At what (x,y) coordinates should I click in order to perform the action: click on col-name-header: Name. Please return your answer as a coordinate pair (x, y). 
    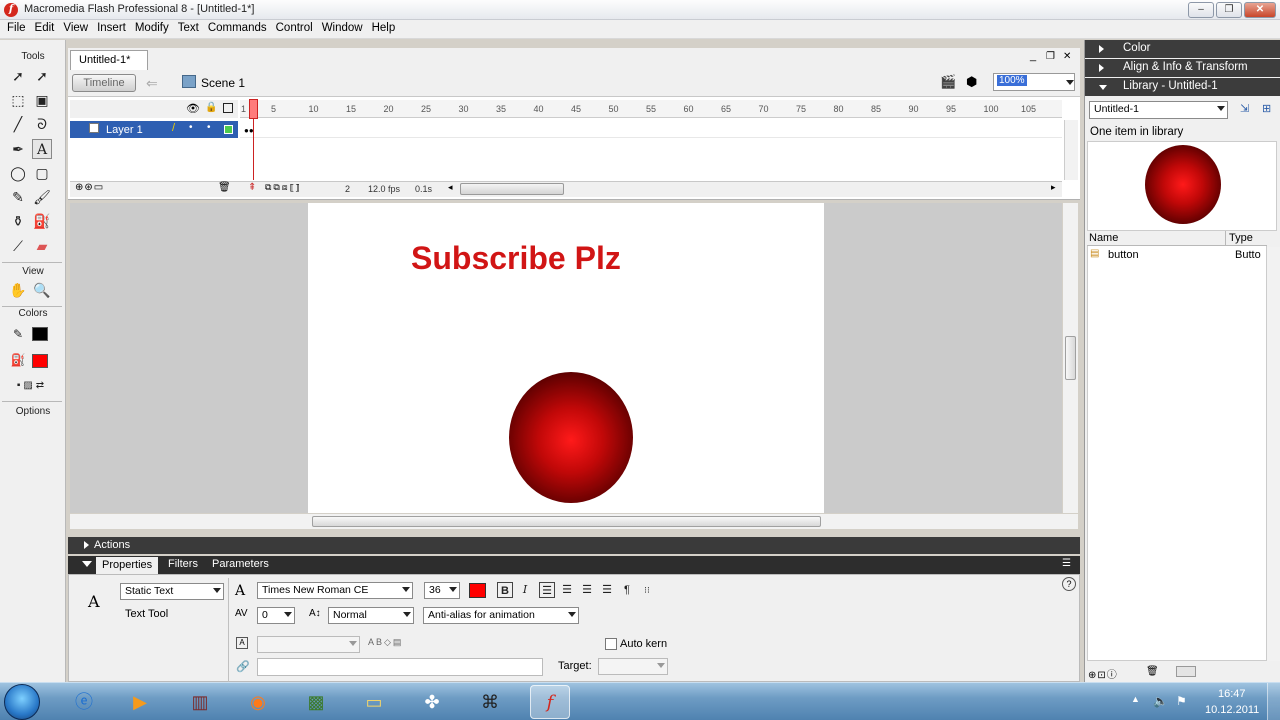
    Looking at the image, I should click on (1103, 238).